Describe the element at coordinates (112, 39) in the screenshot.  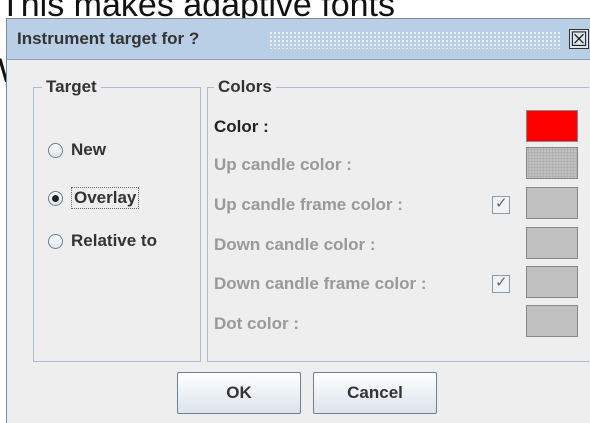
I see `dialog-title: Instrument target for ?` at that location.